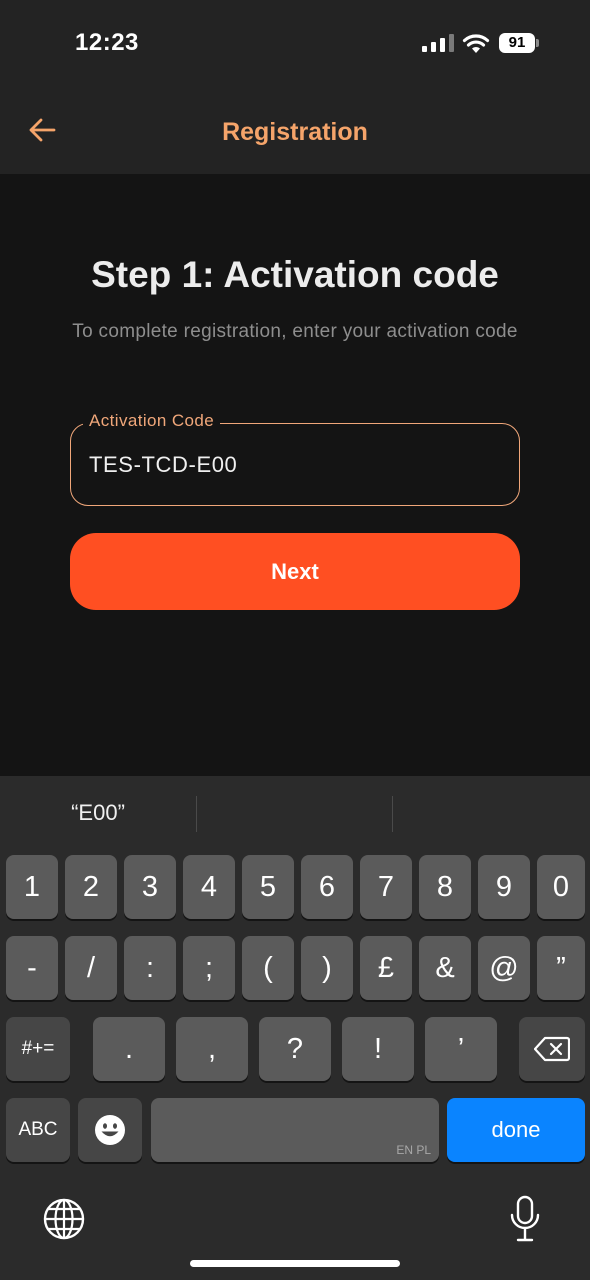  I want to click on key-3: 3, so click(150, 887).